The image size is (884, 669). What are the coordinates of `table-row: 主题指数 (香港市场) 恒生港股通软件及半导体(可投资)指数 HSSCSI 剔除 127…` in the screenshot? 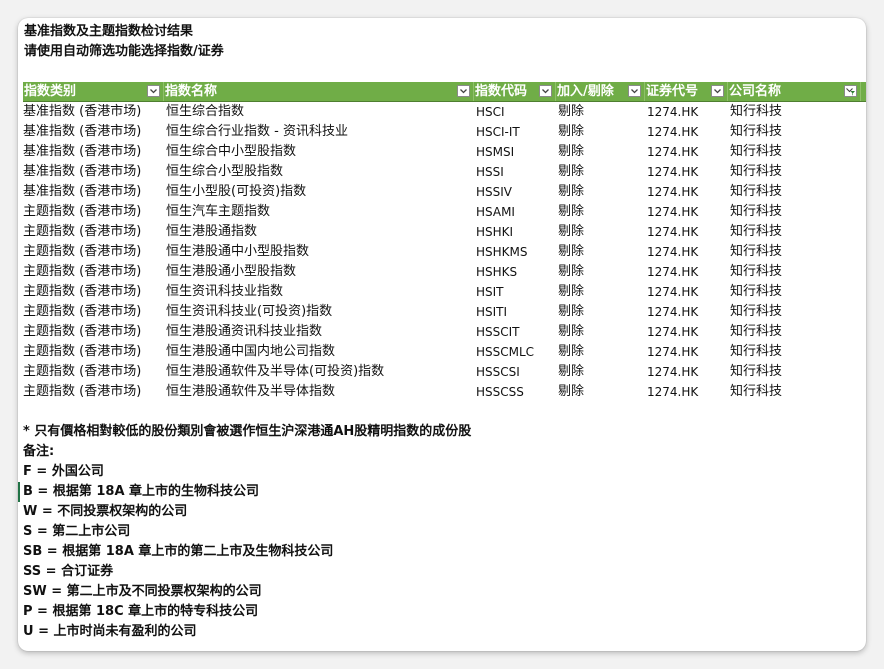 It's located at (444, 372).